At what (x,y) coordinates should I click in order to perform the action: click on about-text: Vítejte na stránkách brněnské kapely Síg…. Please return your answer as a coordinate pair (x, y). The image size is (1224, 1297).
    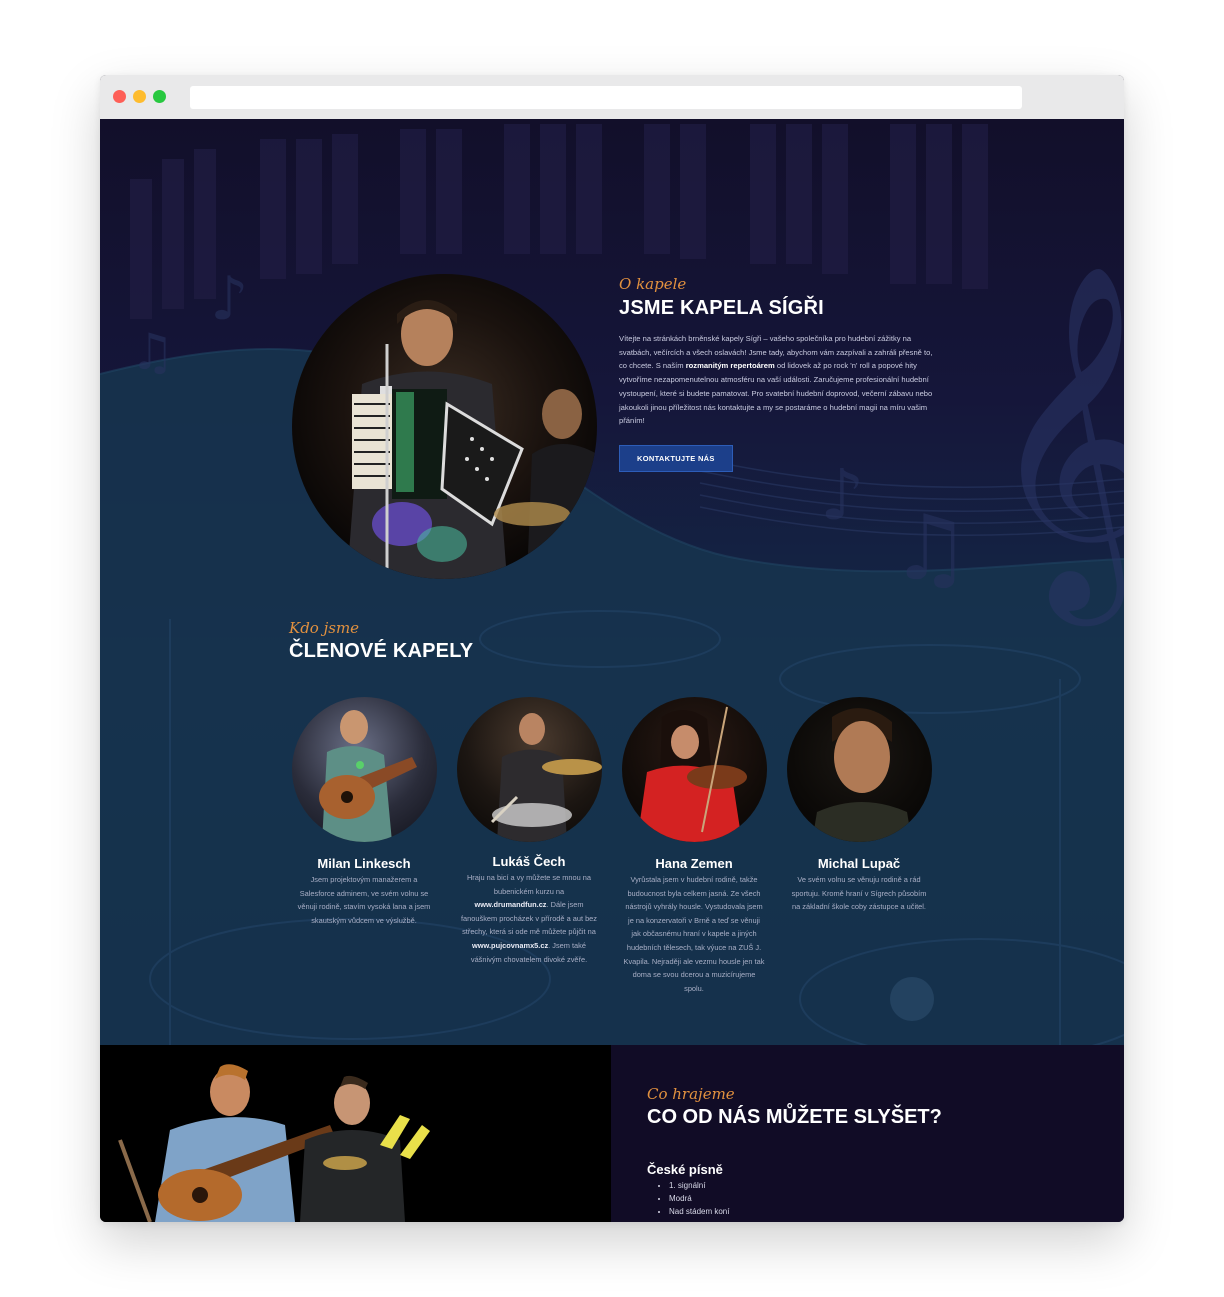
    Looking at the image, I should click on (779, 380).